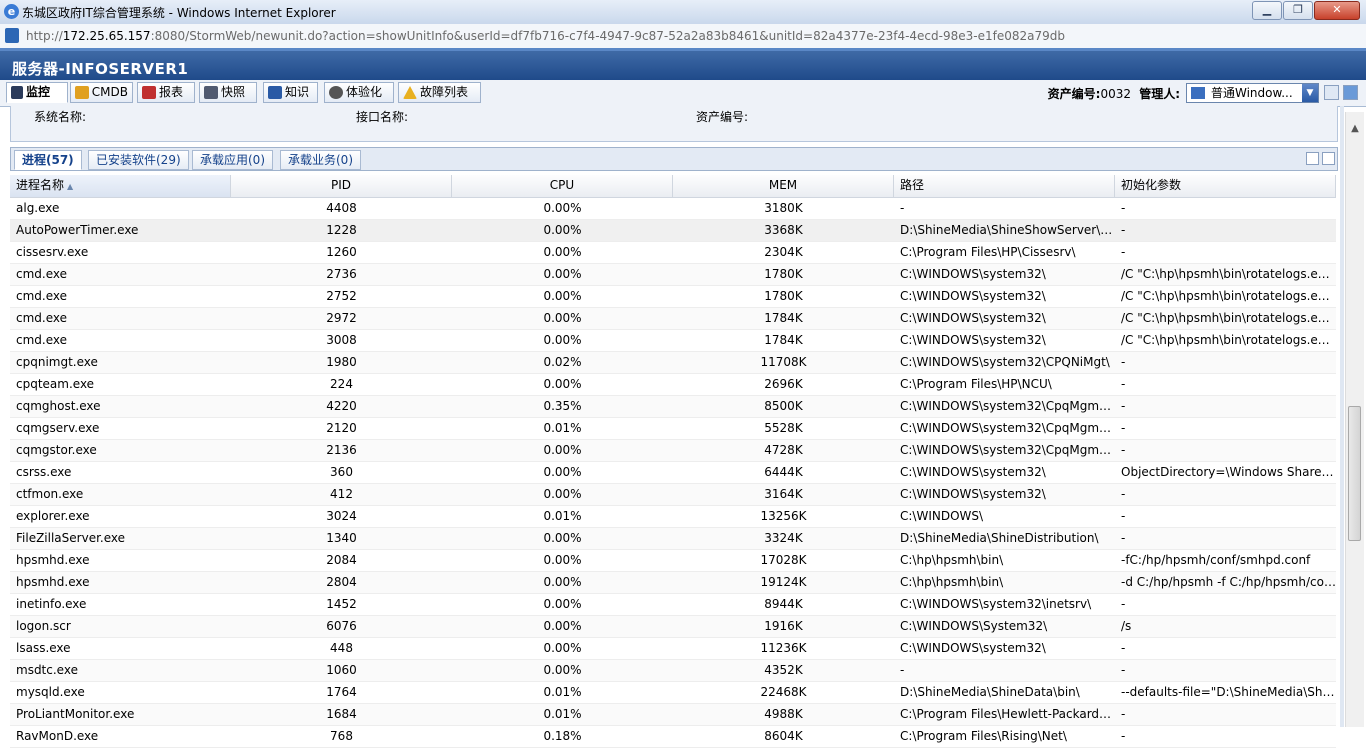 This screenshot has width=1366, height=748. I want to click on cell-name: hpsmhd.exe, so click(53, 560).